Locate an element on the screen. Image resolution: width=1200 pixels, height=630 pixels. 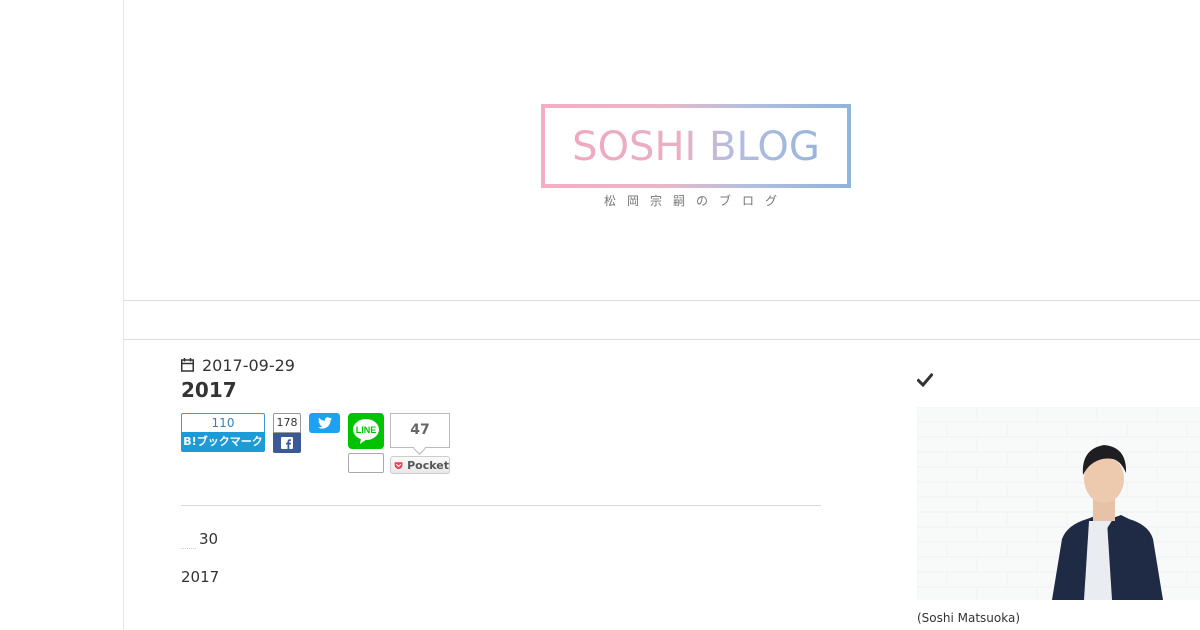
entry-paragraph: 2017 is located at coordinates (200, 577).